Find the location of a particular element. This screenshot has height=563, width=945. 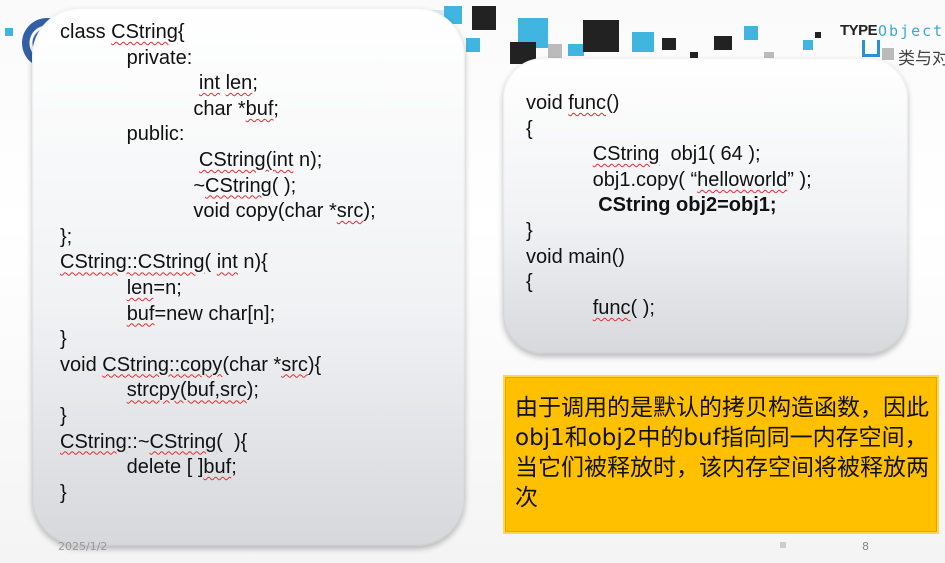

page-number: 8 is located at coordinates (865, 546).